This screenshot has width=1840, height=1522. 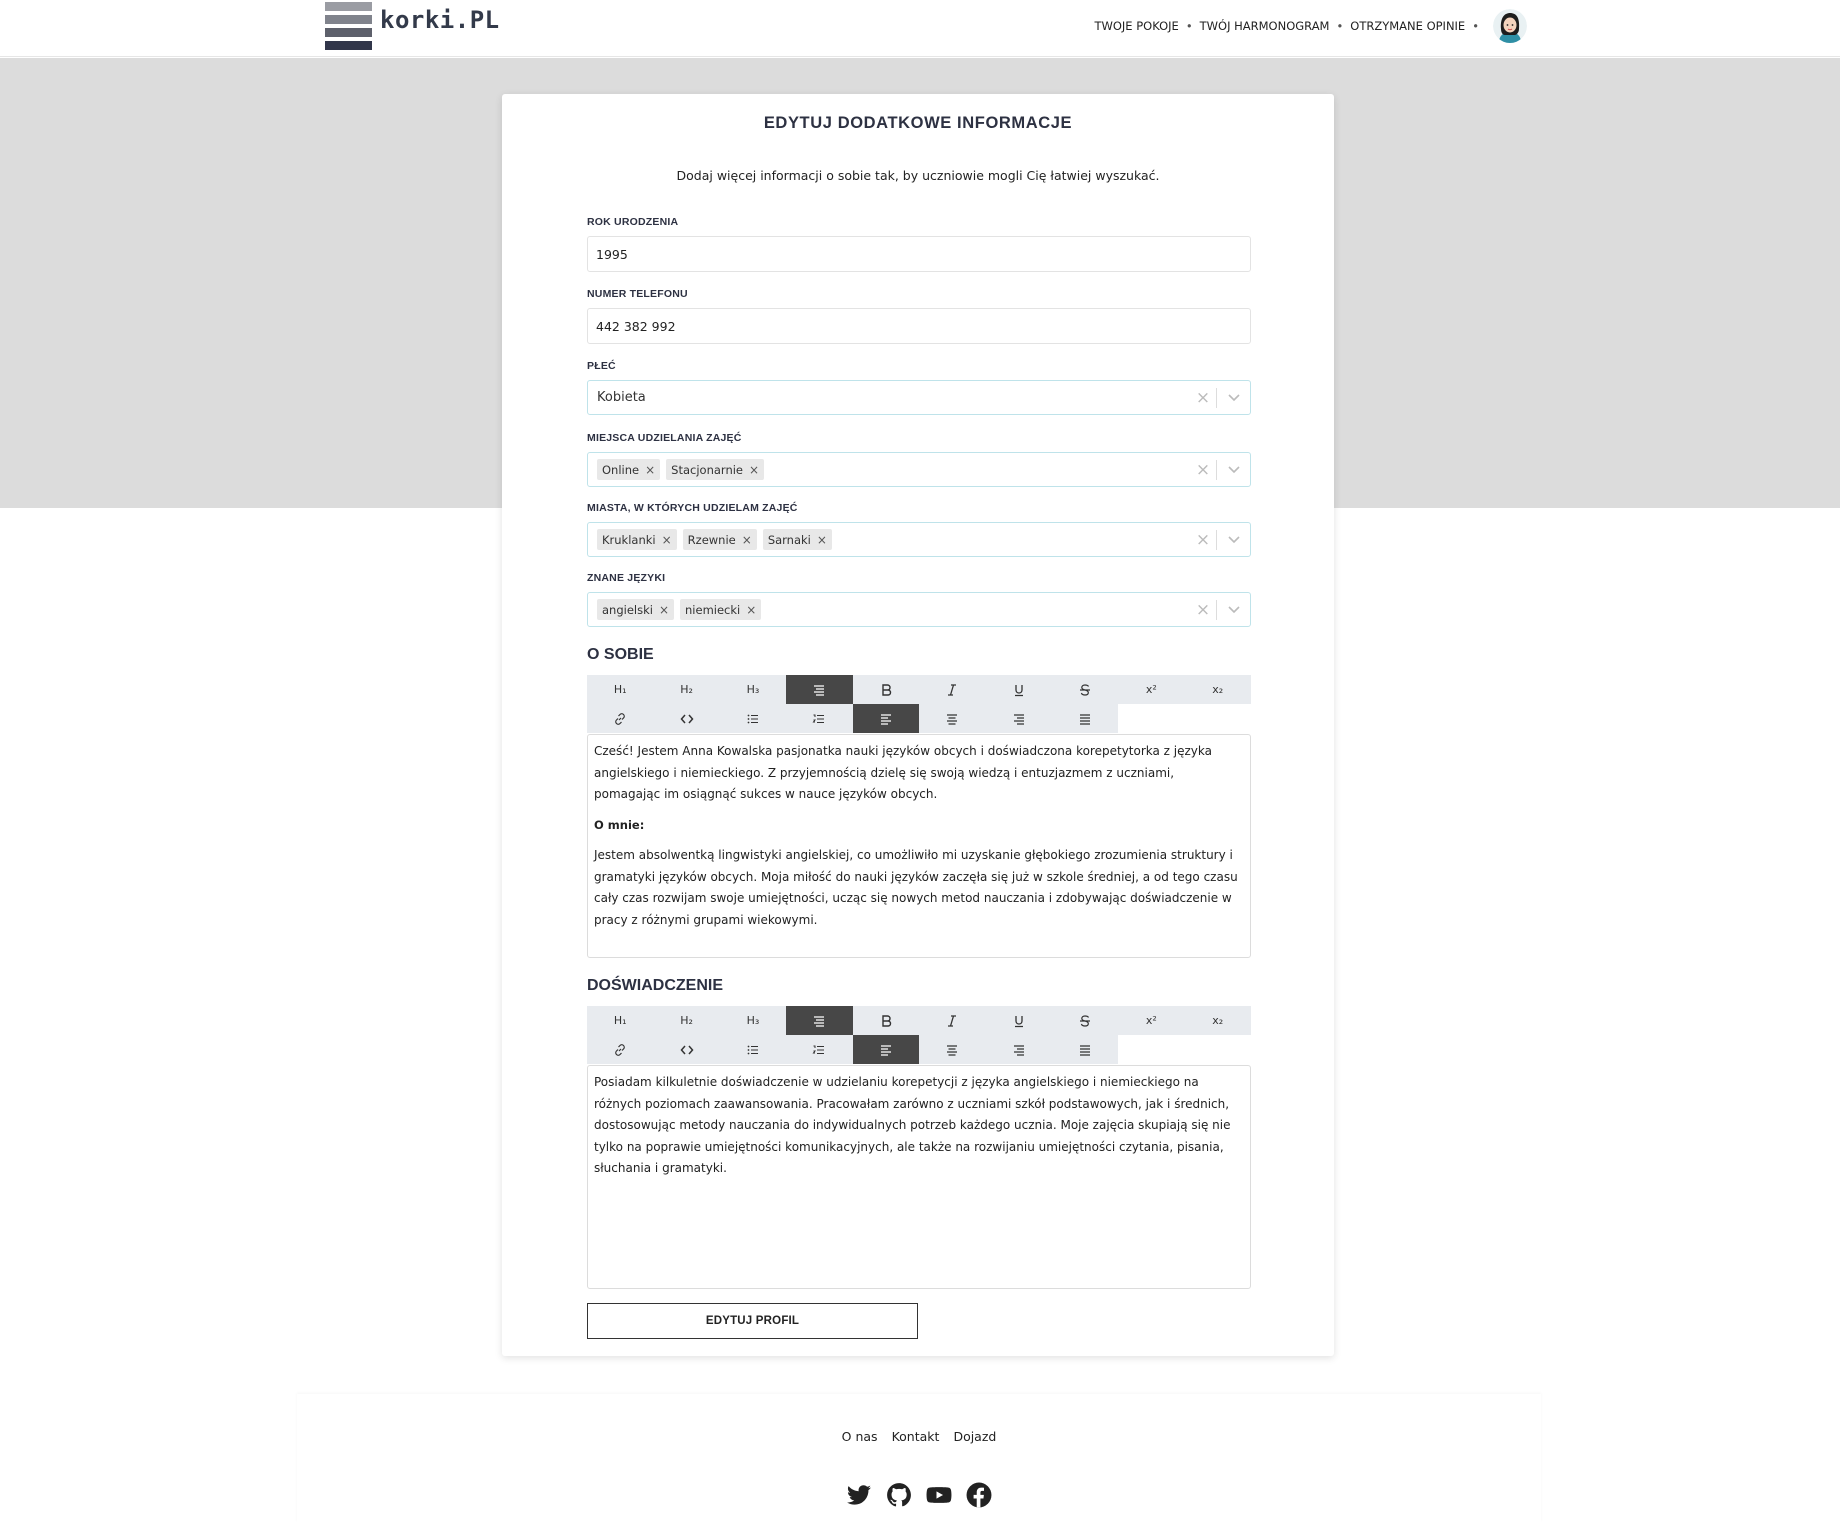 What do you see at coordinates (633, 222) in the screenshot?
I see `birth-year-label: ROK URODZENIA` at bounding box center [633, 222].